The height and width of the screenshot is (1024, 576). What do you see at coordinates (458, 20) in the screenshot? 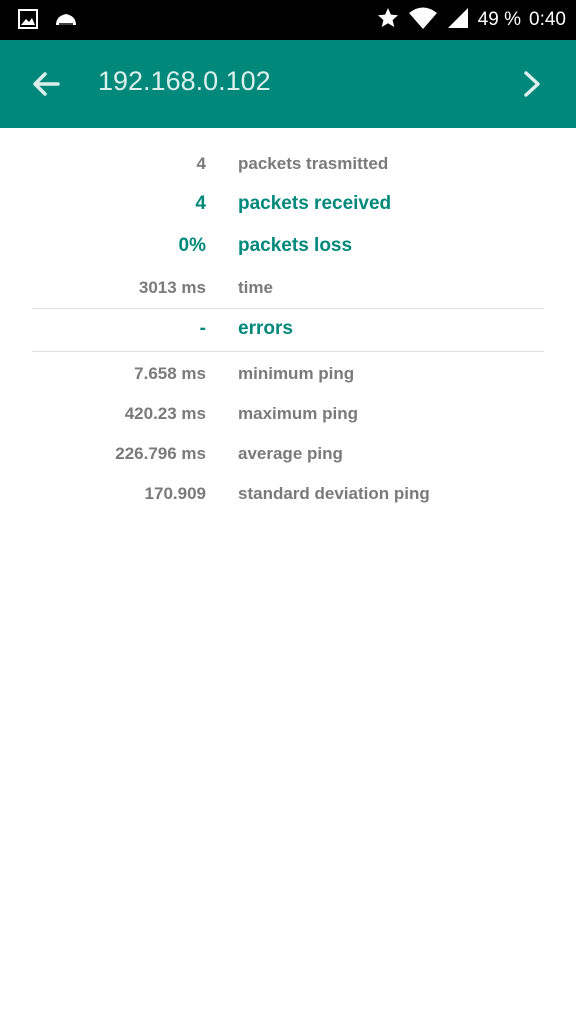
I see `signal-icon` at bounding box center [458, 20].